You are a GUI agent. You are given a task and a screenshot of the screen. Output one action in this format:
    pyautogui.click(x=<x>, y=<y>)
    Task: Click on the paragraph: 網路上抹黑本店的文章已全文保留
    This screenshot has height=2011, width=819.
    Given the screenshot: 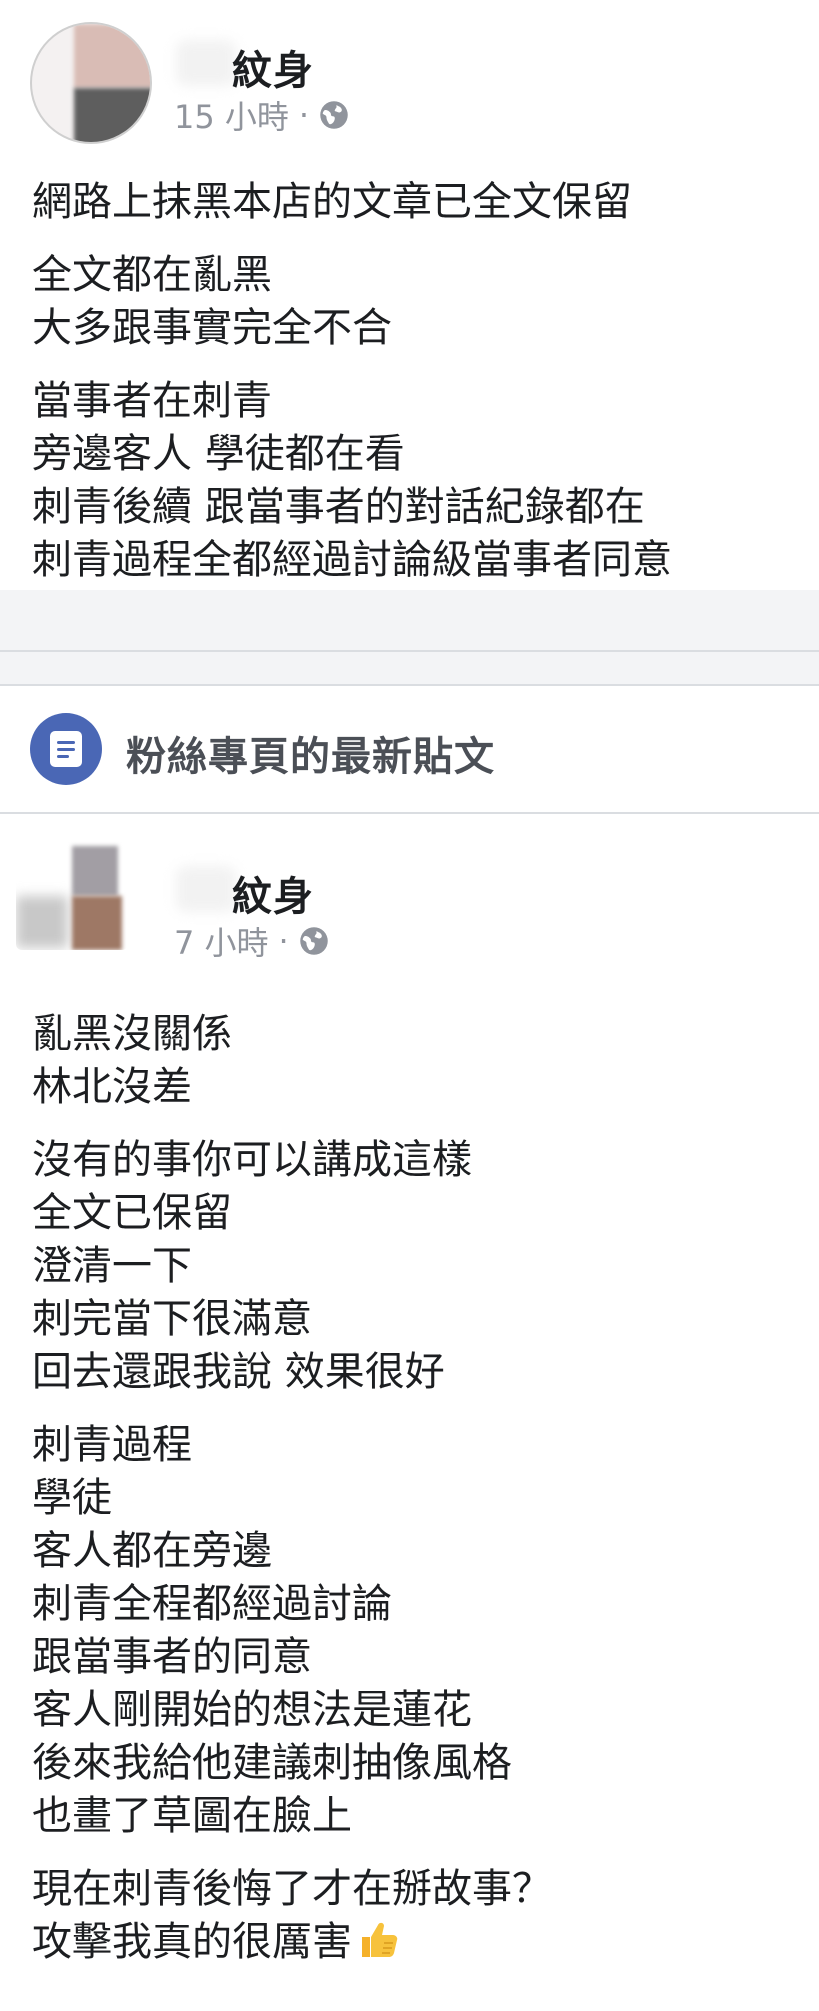 What is the action you would take?
    pyautogui.click(x=425, y=202)
    